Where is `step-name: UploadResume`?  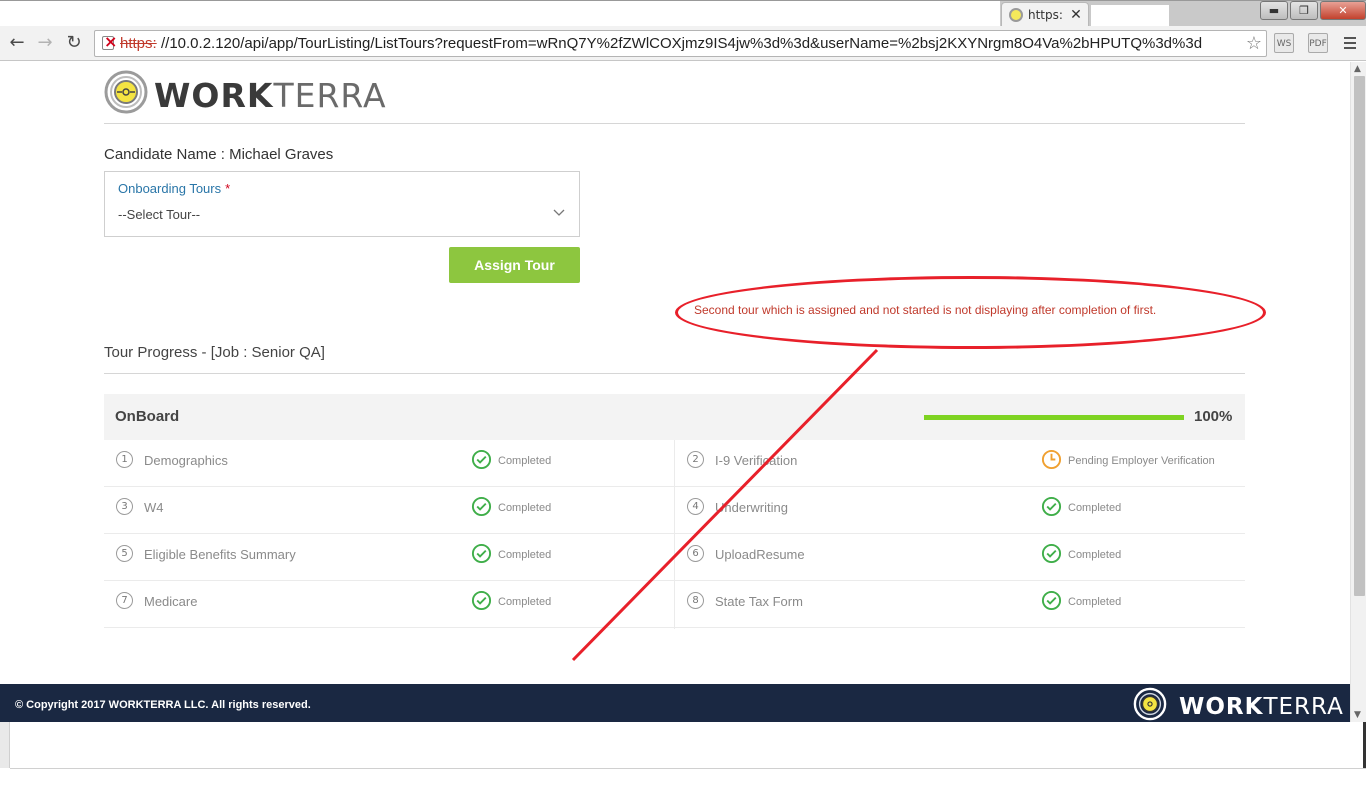 step-name: UploadResume is located at coordinates (760, 554).